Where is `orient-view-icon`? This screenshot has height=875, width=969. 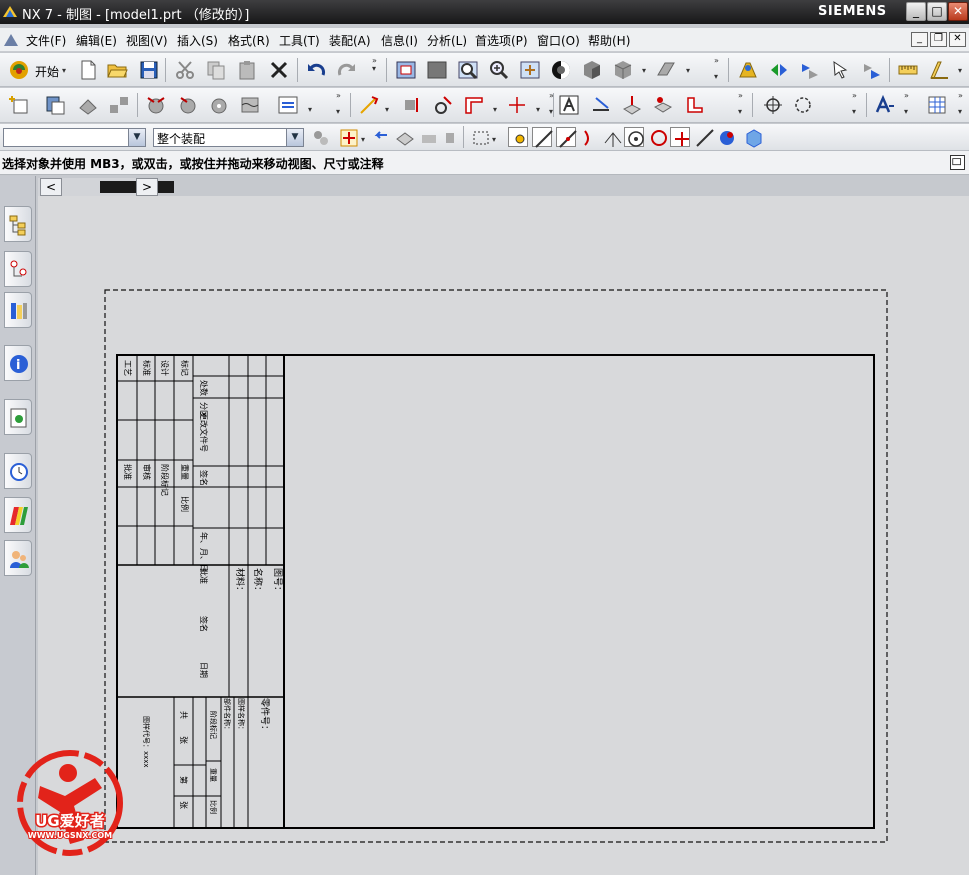
orient-view-icon is located at coordinates (666, 70).